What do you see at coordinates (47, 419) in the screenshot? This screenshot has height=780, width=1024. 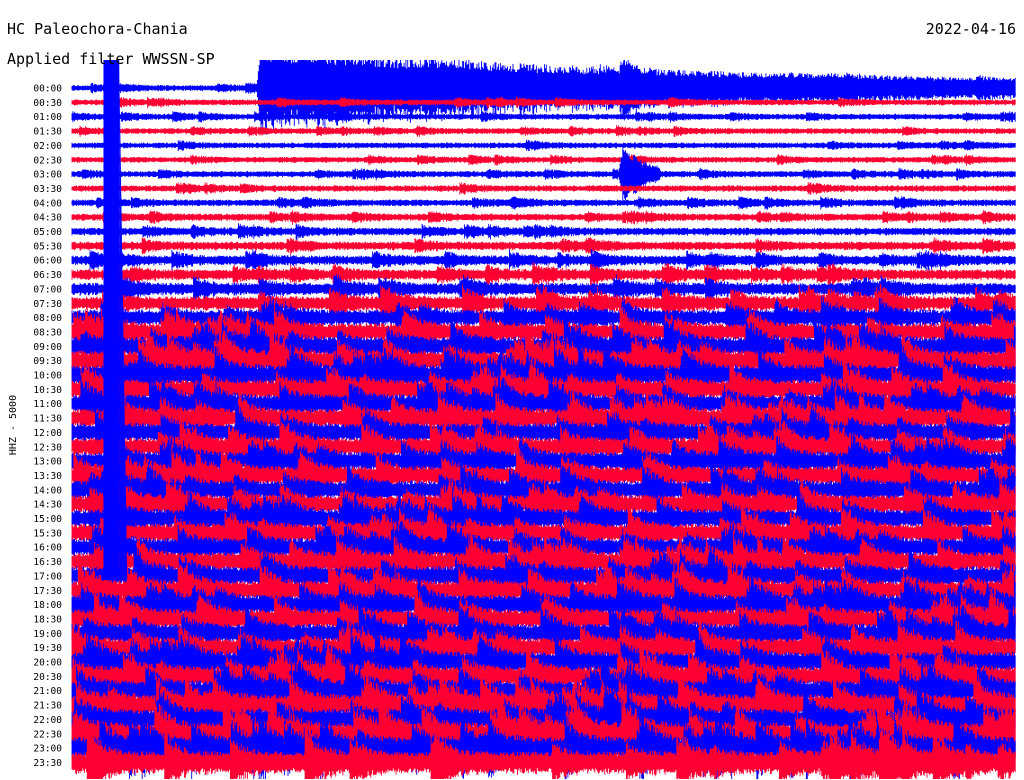 I see `time-label: 11:30` at bounding box center [47, 419].